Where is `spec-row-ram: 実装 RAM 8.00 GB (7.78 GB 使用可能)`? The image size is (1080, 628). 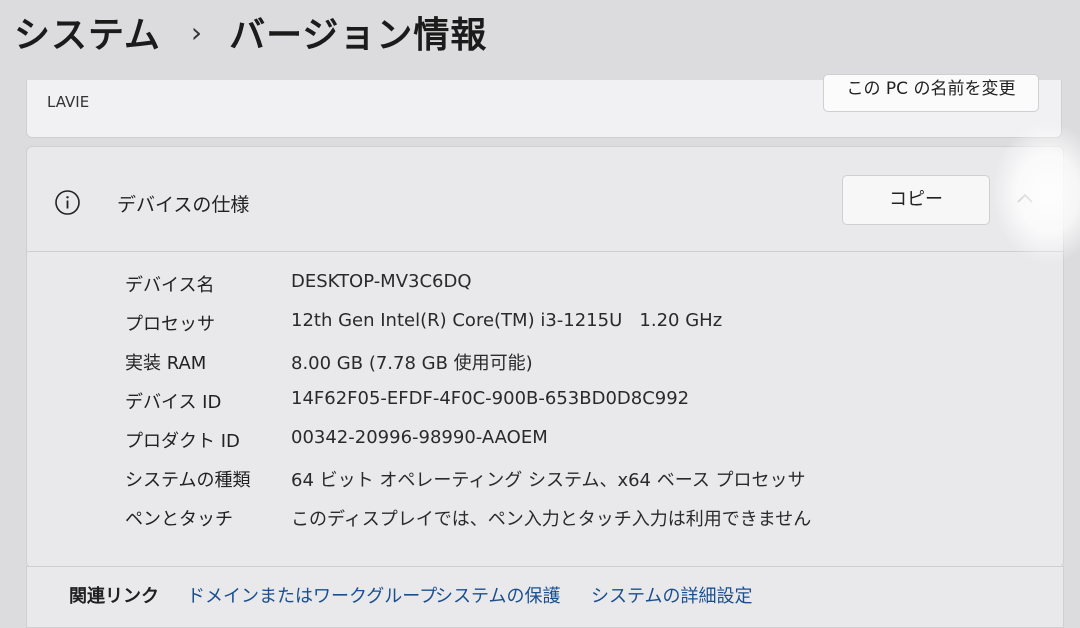 spec-row-ram: 実装 RAM 8.00 GB (7.78 GB 使用可能) is located at coordinates (575, 361).